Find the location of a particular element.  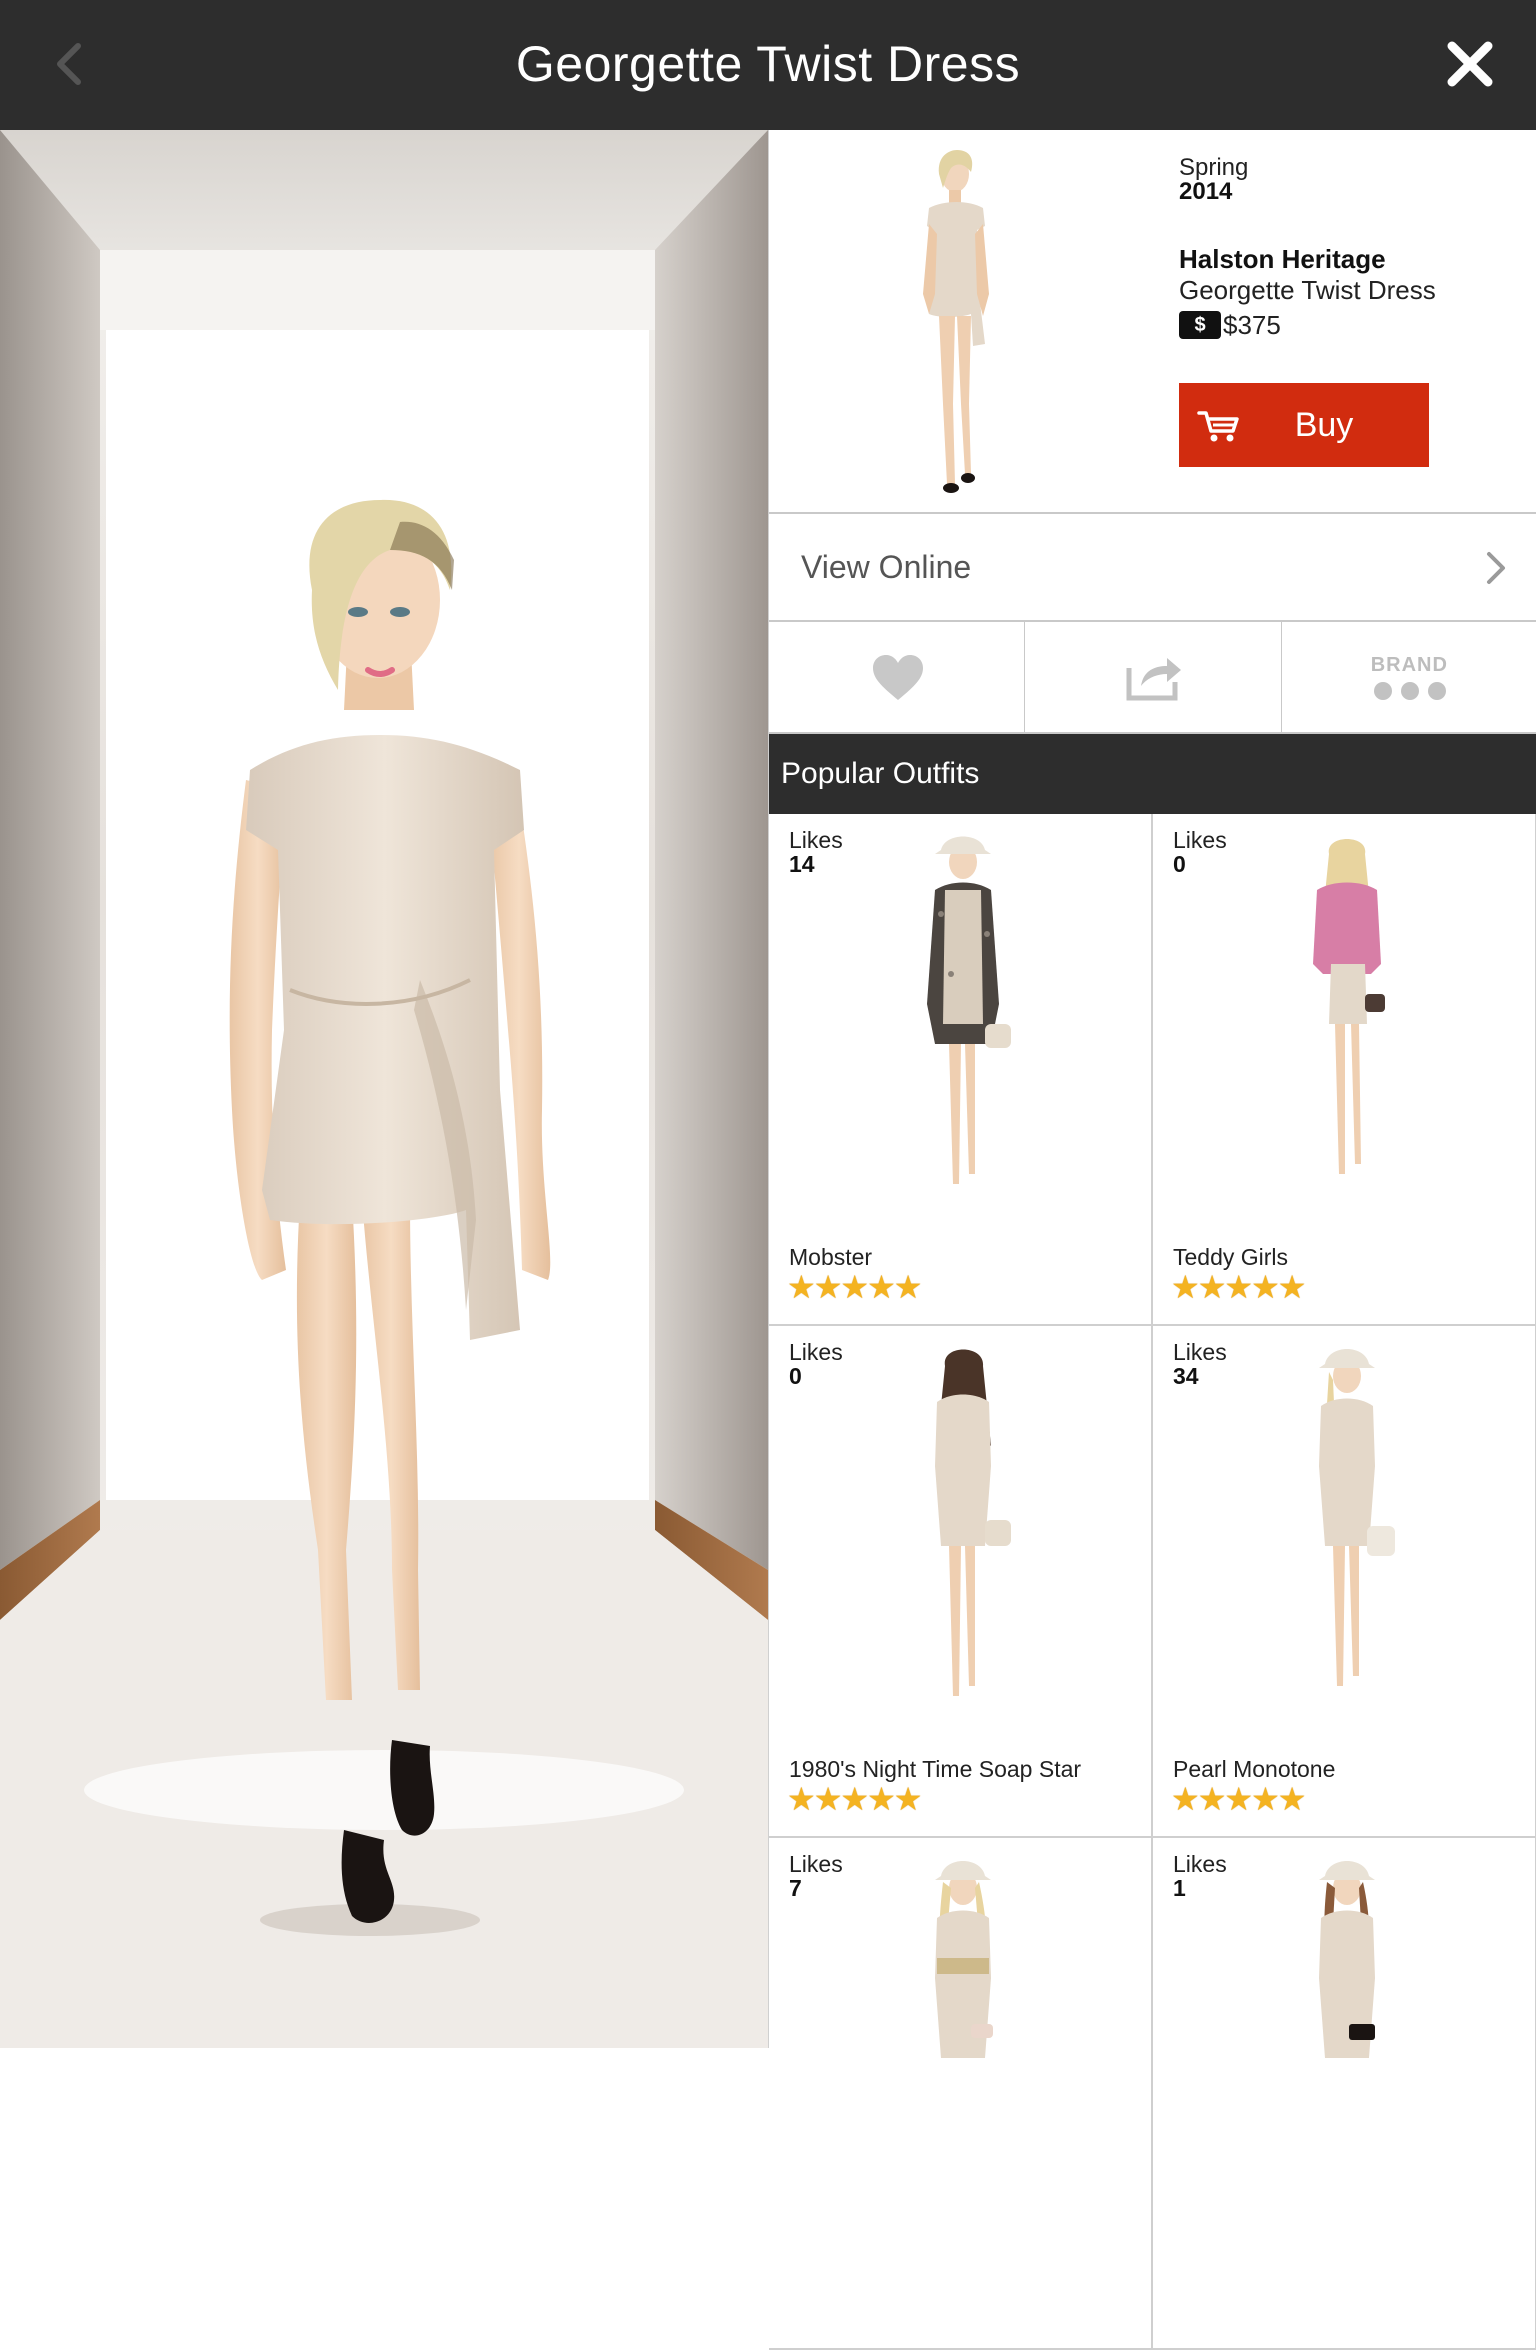

price: $375 is located at coordinates (1252, 324).